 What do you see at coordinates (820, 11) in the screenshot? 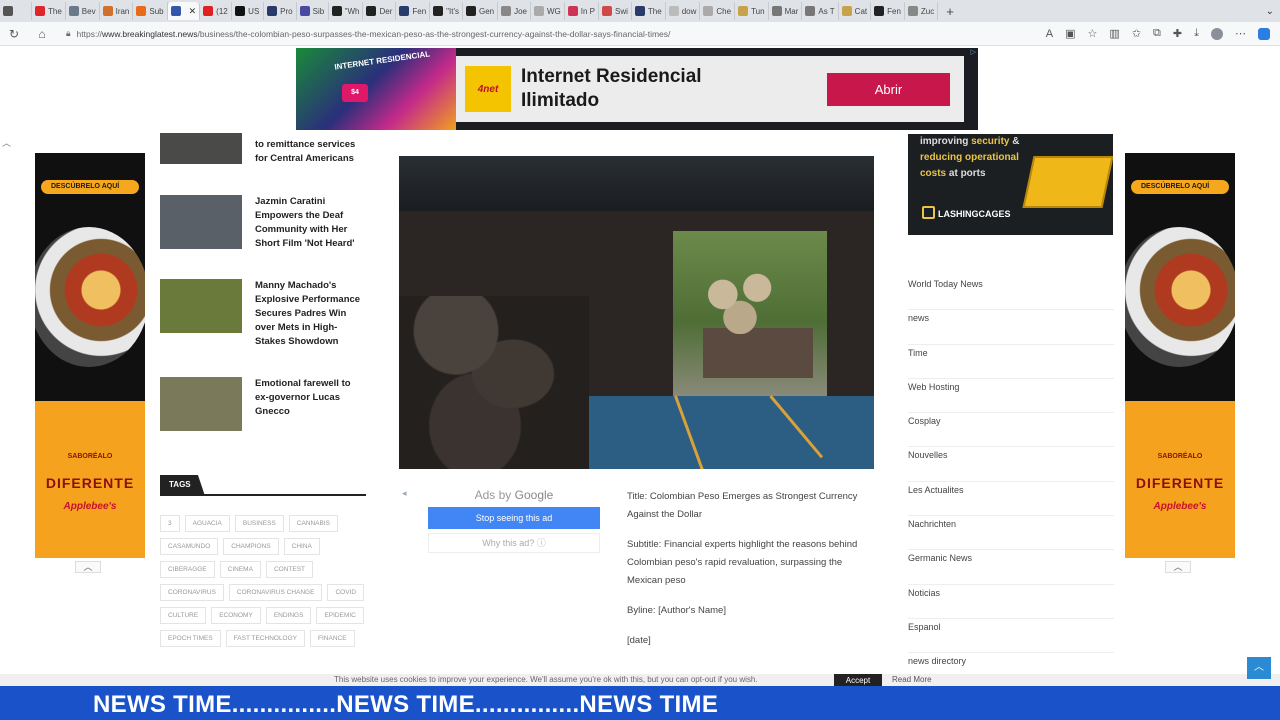
I see `browser-tab: As T` at bounding box center [820, 11].